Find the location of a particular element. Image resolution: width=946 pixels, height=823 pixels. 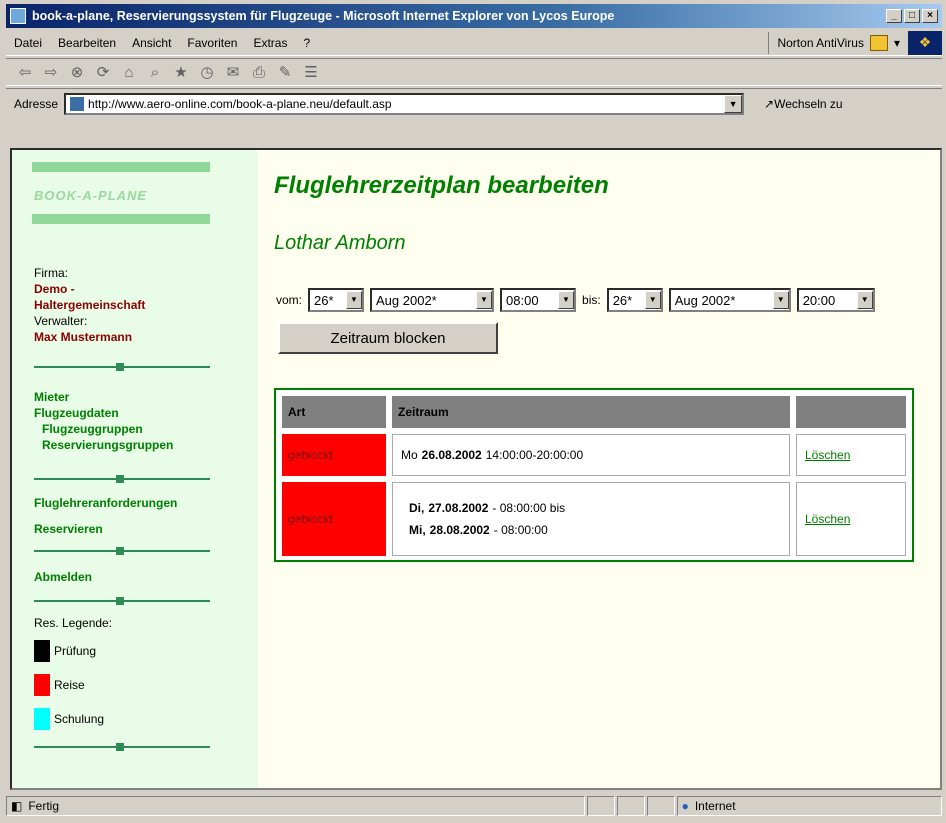

row1-day: Mo is located at coordinates (409, 455).